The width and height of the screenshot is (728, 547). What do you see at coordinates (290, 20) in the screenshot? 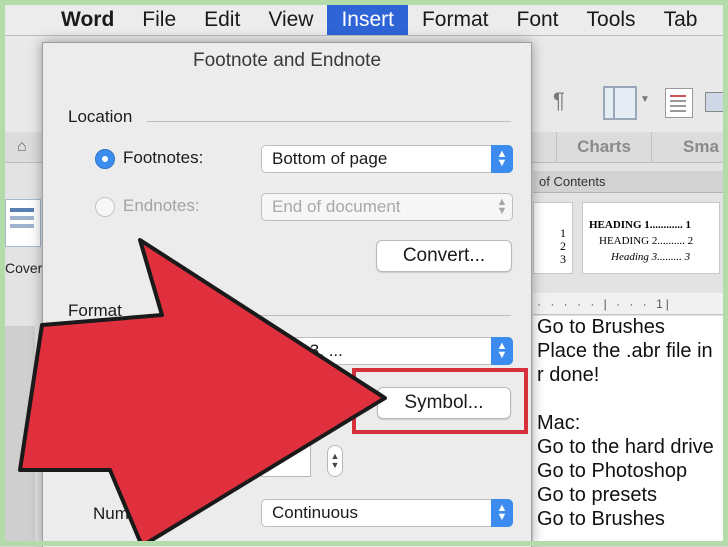
I see `menu-view: View` at bounding box center [290, 20].